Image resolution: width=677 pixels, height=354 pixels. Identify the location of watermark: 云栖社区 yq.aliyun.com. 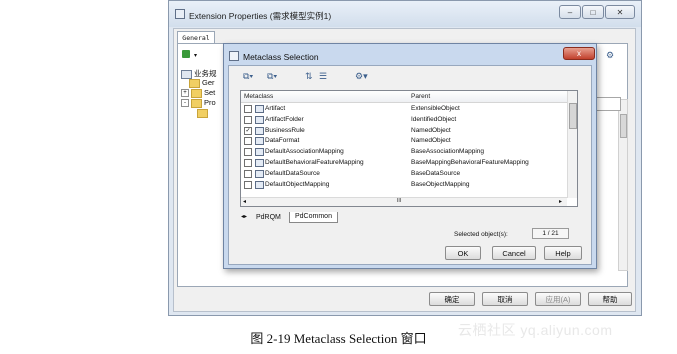
(535, 330).